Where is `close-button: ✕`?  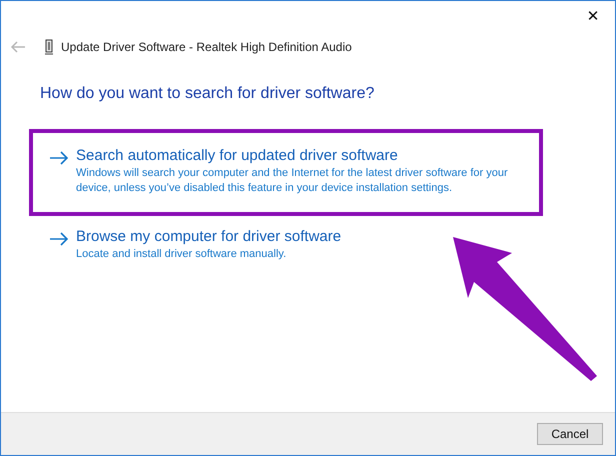
close-button: ✕ is located at coordinates (593, 16).